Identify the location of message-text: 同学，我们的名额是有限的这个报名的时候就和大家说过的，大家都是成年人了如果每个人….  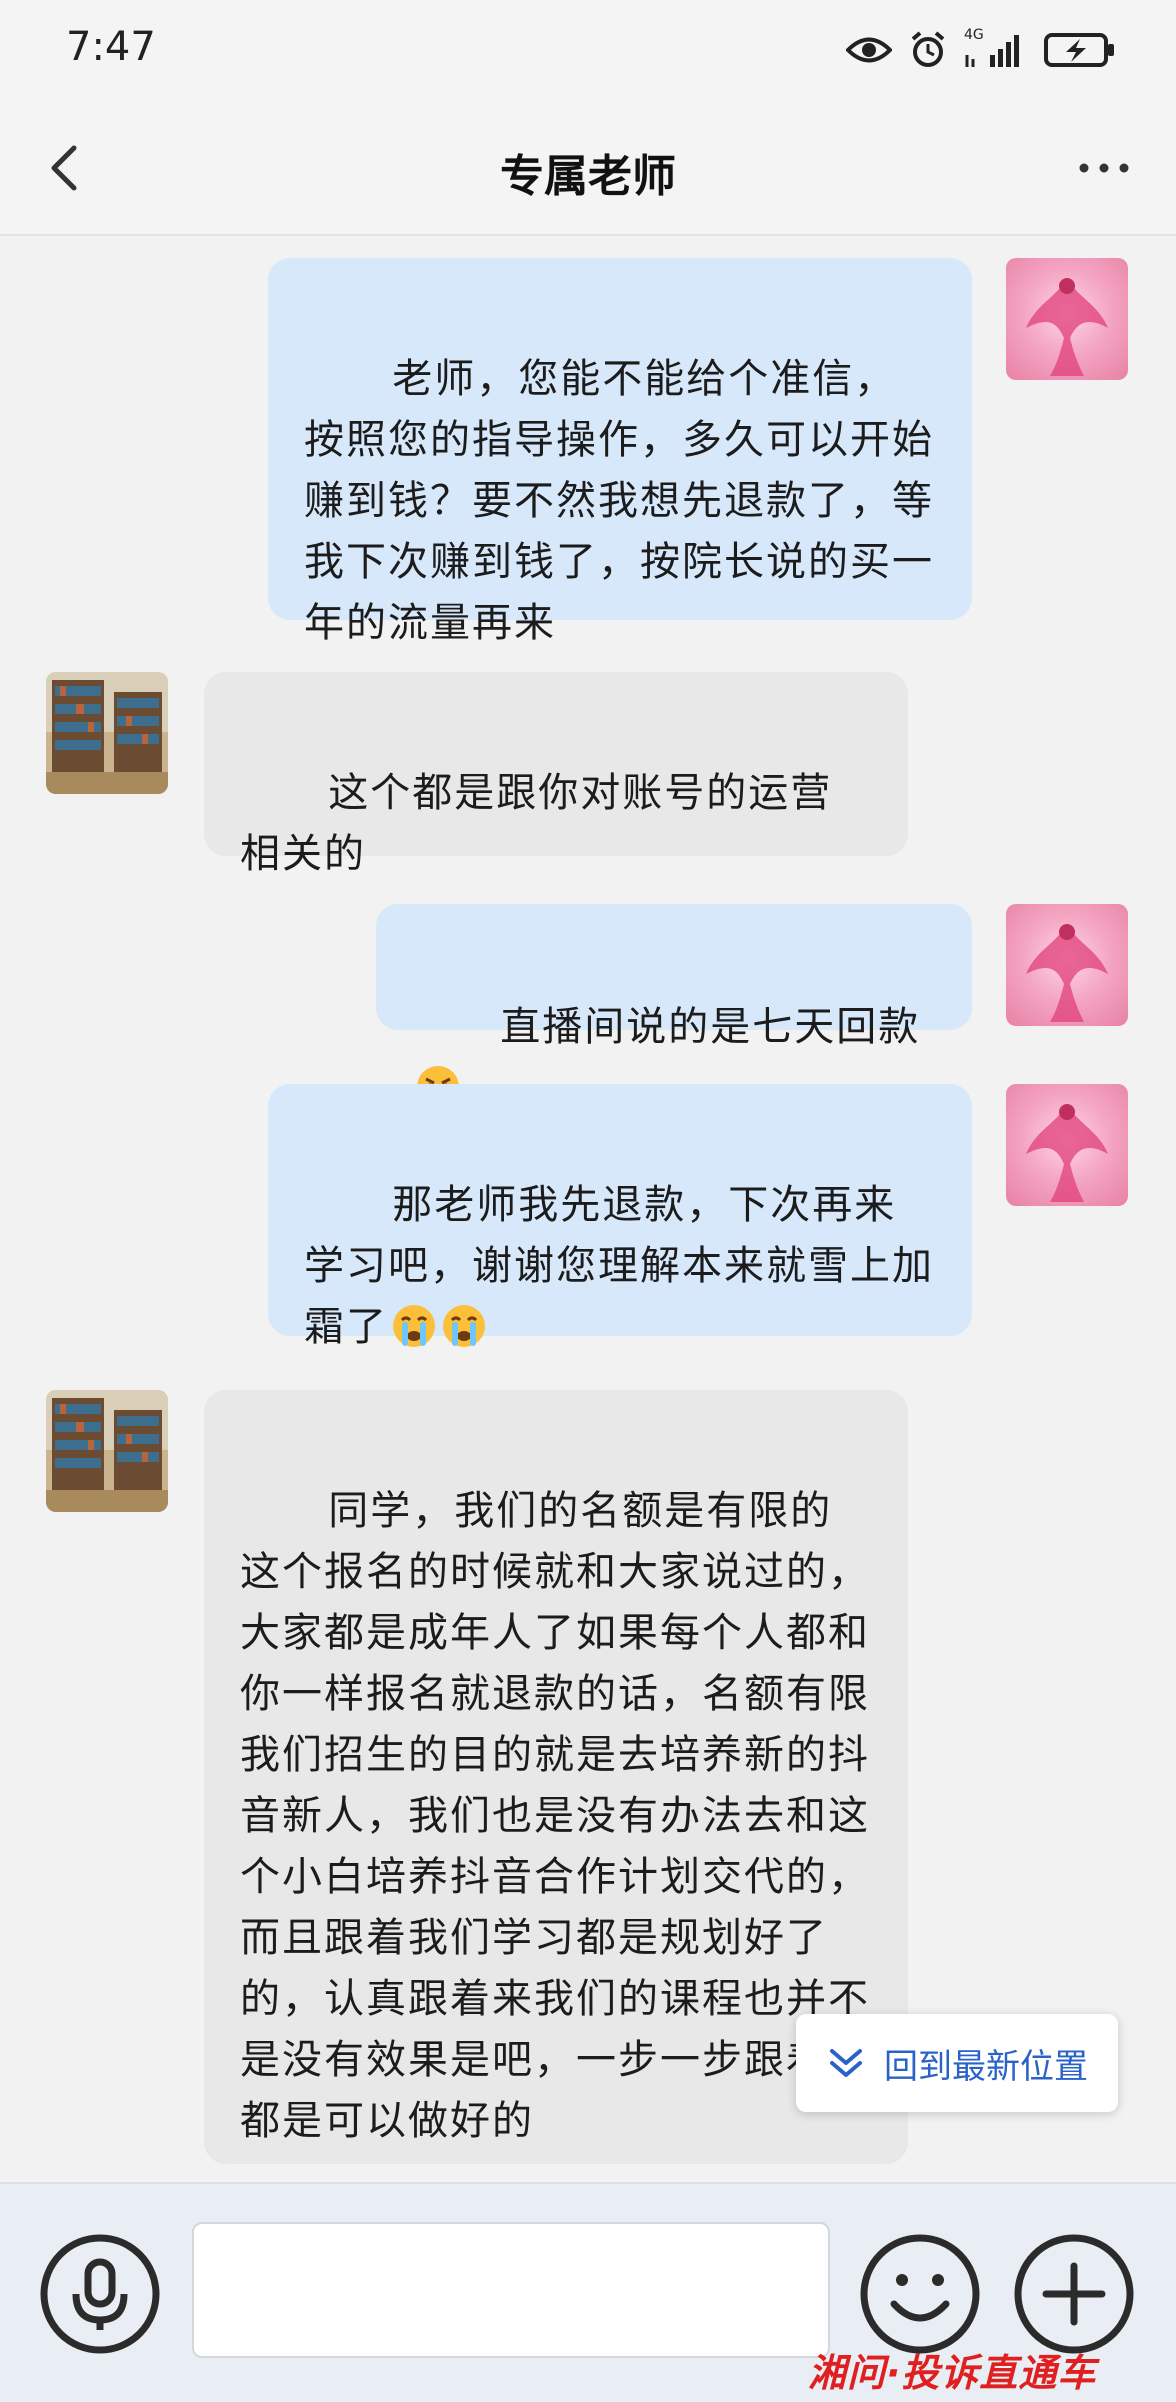
(555, 1816).